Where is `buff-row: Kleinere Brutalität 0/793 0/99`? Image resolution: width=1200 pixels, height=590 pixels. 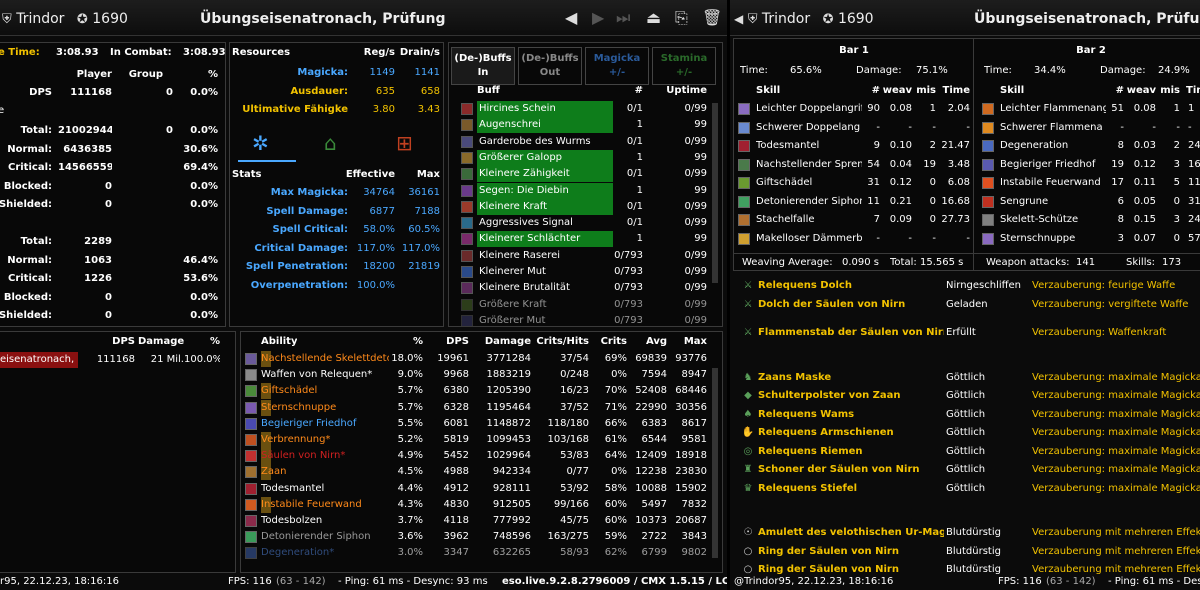
buff-row: Kleinere Brutalität 0/793 0/99 is located at coordinates (584, 288).